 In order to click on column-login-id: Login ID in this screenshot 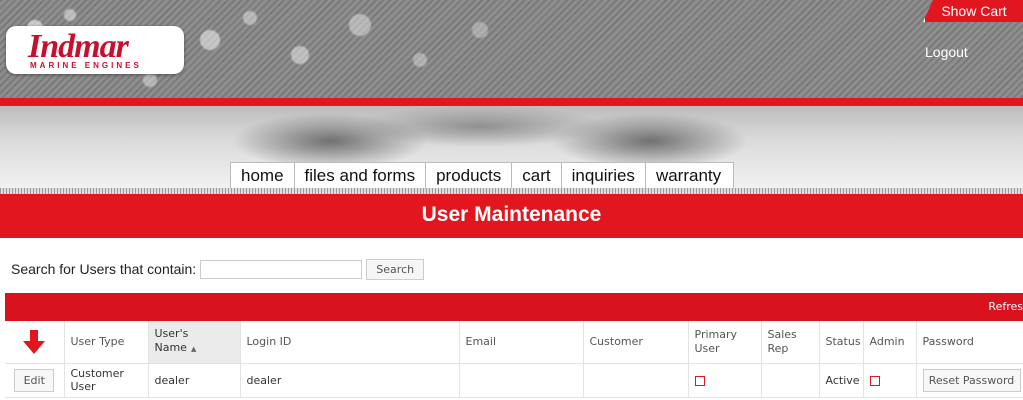, I will do `click(350, 342)`.